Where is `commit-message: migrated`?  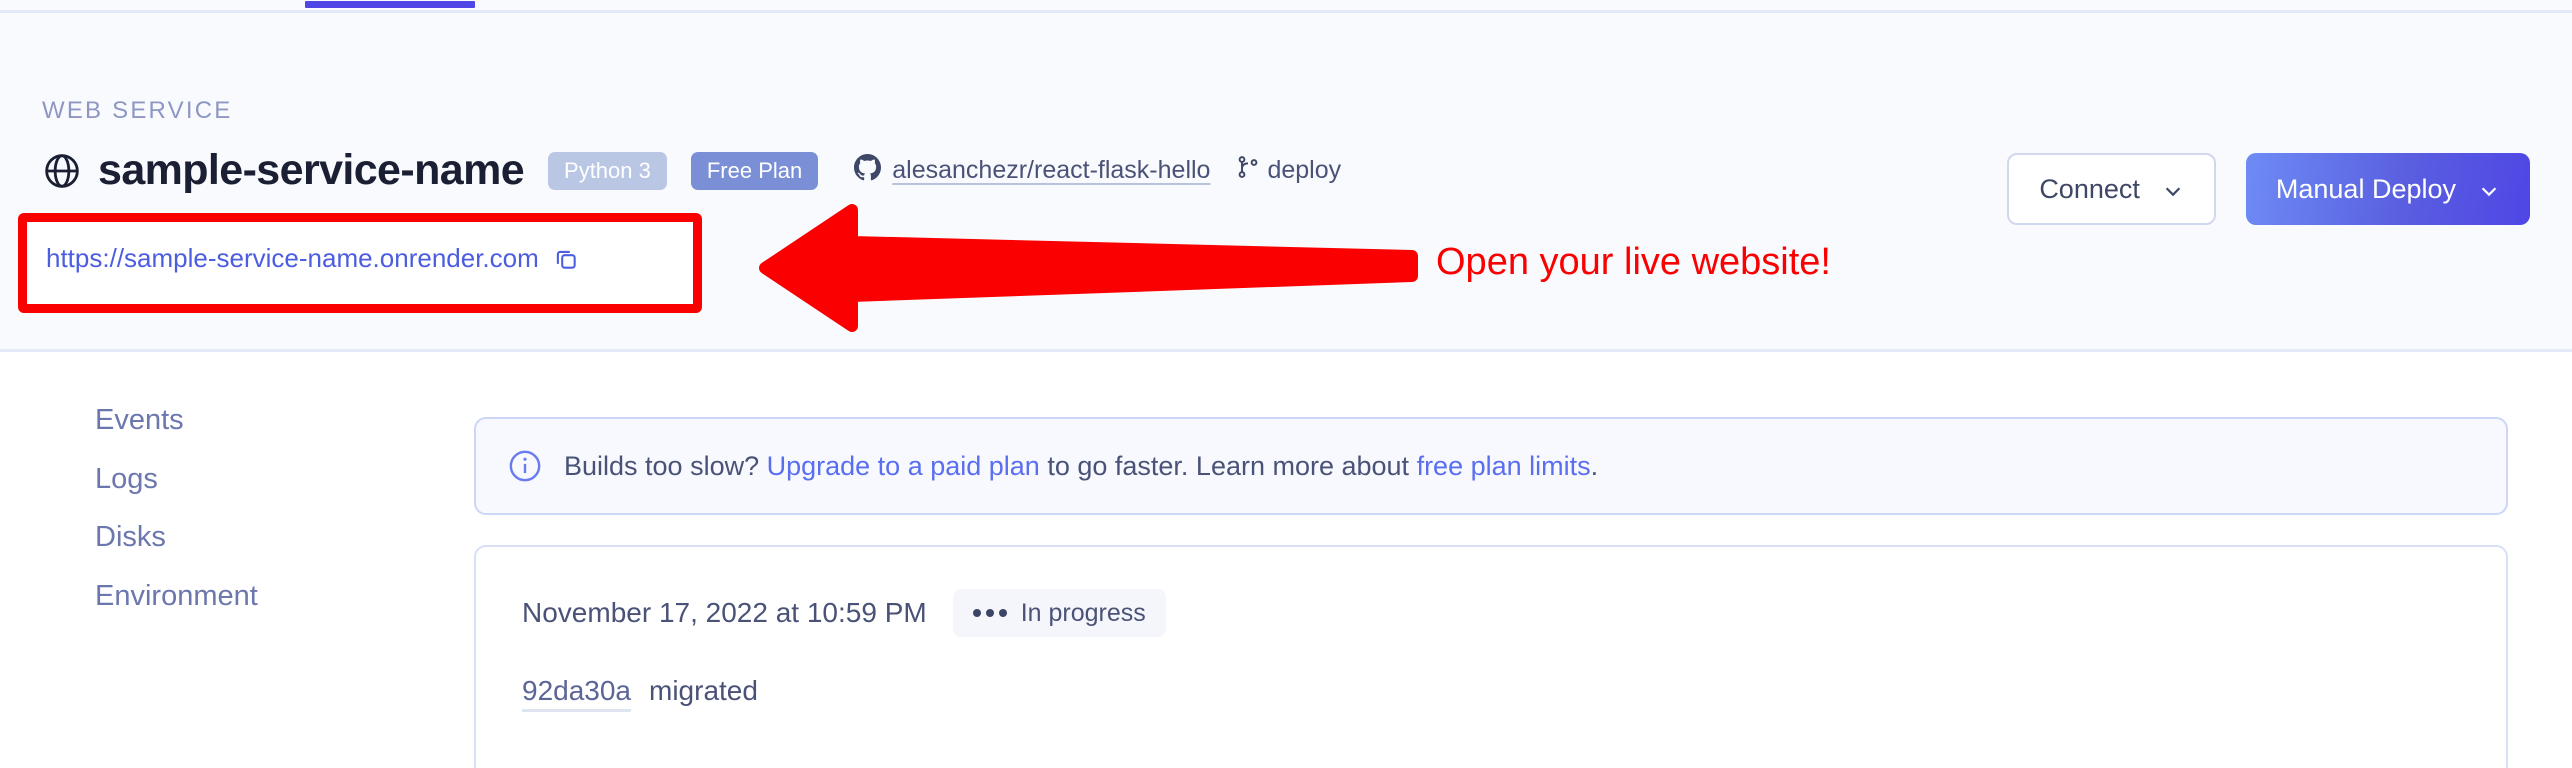 commit-message: migrated is located at coordinates (703, 690).